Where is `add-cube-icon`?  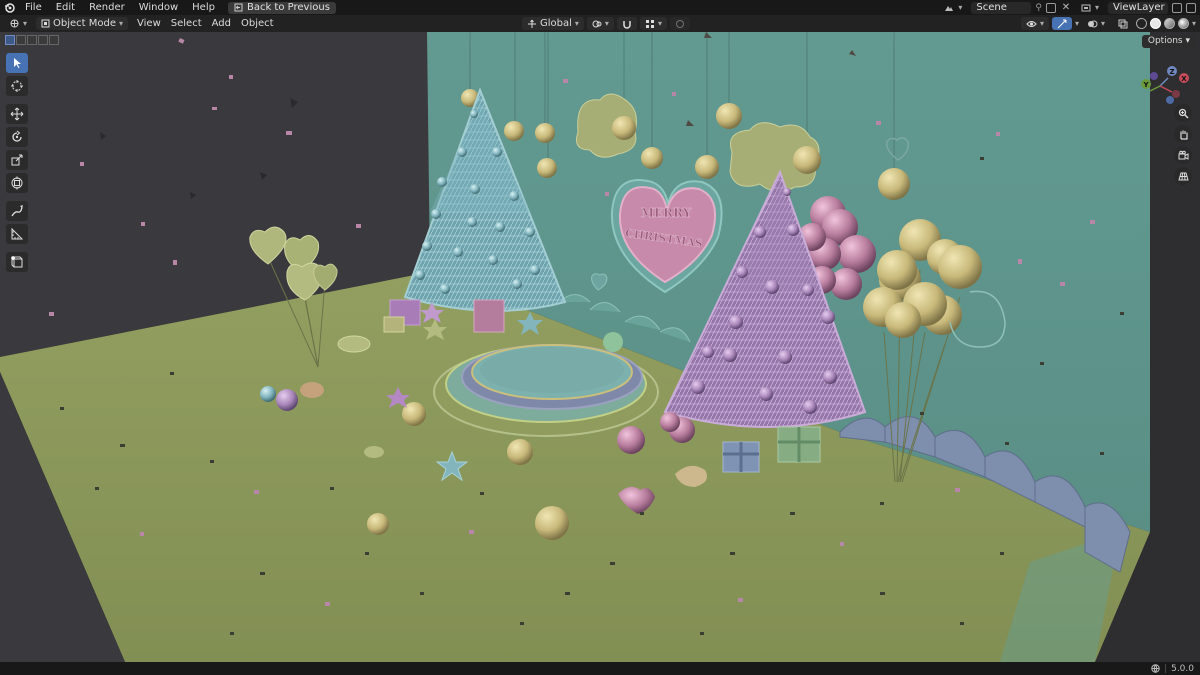 add-cube-icon is located at coordinates (17, 262).